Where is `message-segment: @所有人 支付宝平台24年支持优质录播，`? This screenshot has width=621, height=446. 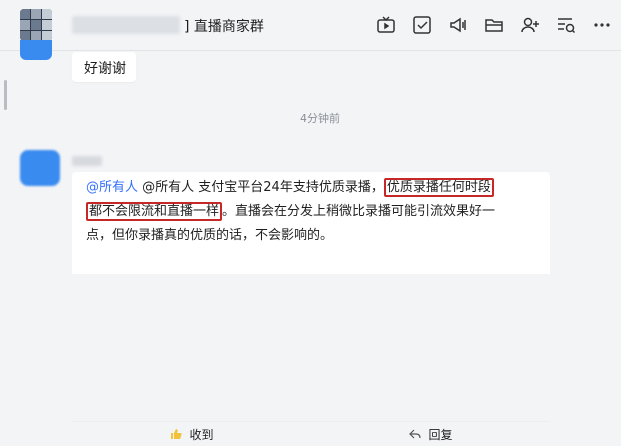 message-segment: @所有人 支付宝平台24年支持优质录播， is located at coordinates (261, 187).